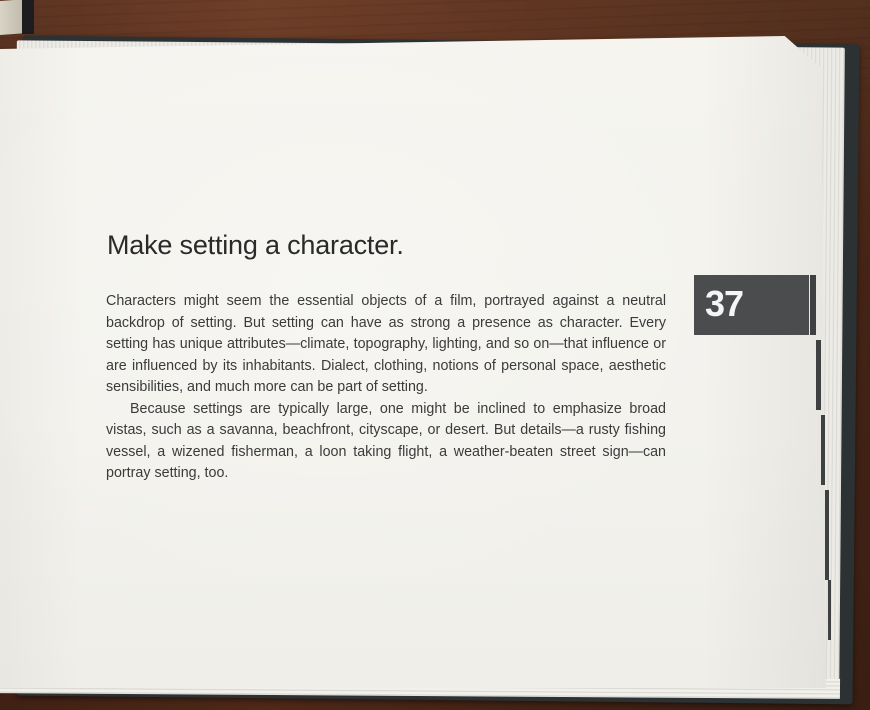 The image size is (870, 710). I want to click on background-book-spine, so click(28, 17).